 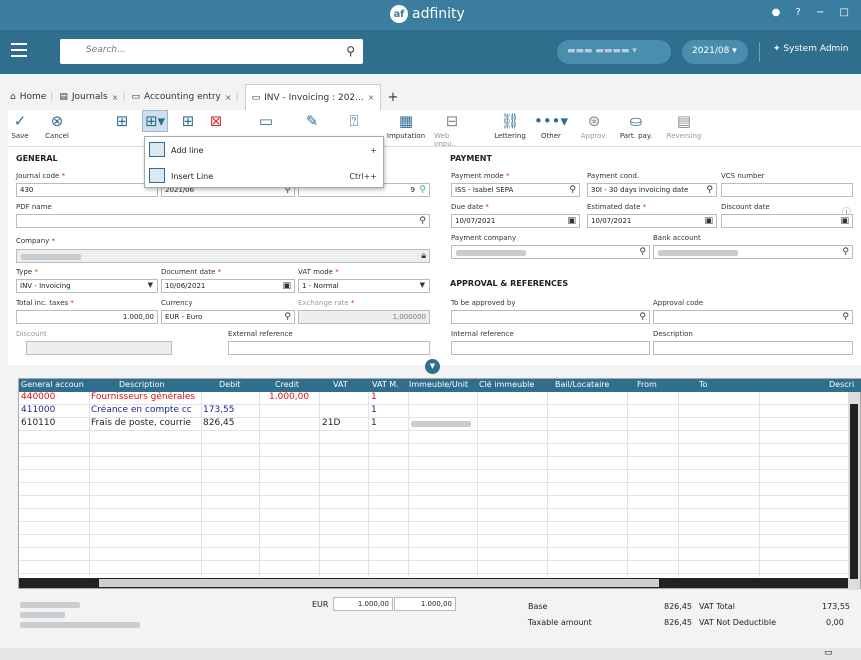 What do you see at coordinates (313, 97) in the screenshot?
I see `tab-invoicing: ▭ INV - Invoicing : 202... ×` at bounding box center [313, 97].